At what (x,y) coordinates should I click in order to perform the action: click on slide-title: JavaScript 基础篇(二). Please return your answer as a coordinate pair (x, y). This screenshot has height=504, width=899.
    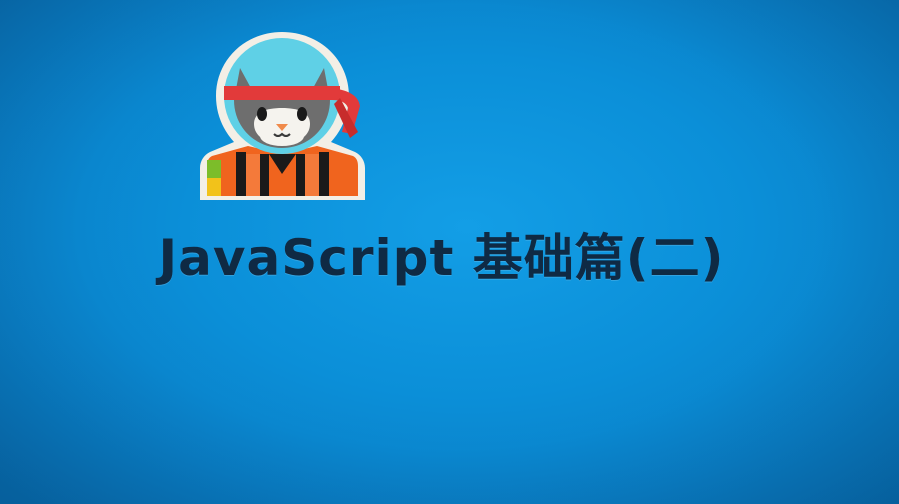
    Looking at the image, I should click on (449, 254).